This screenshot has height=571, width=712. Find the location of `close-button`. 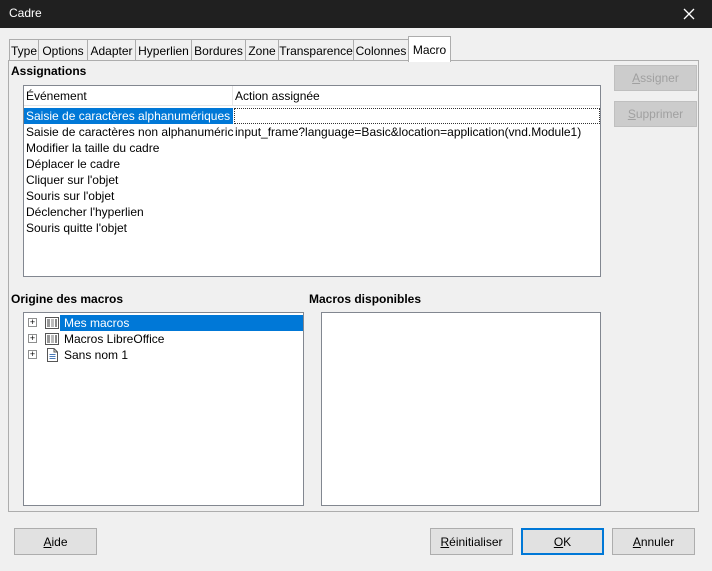

close-button is located at coordinates (689, 14).